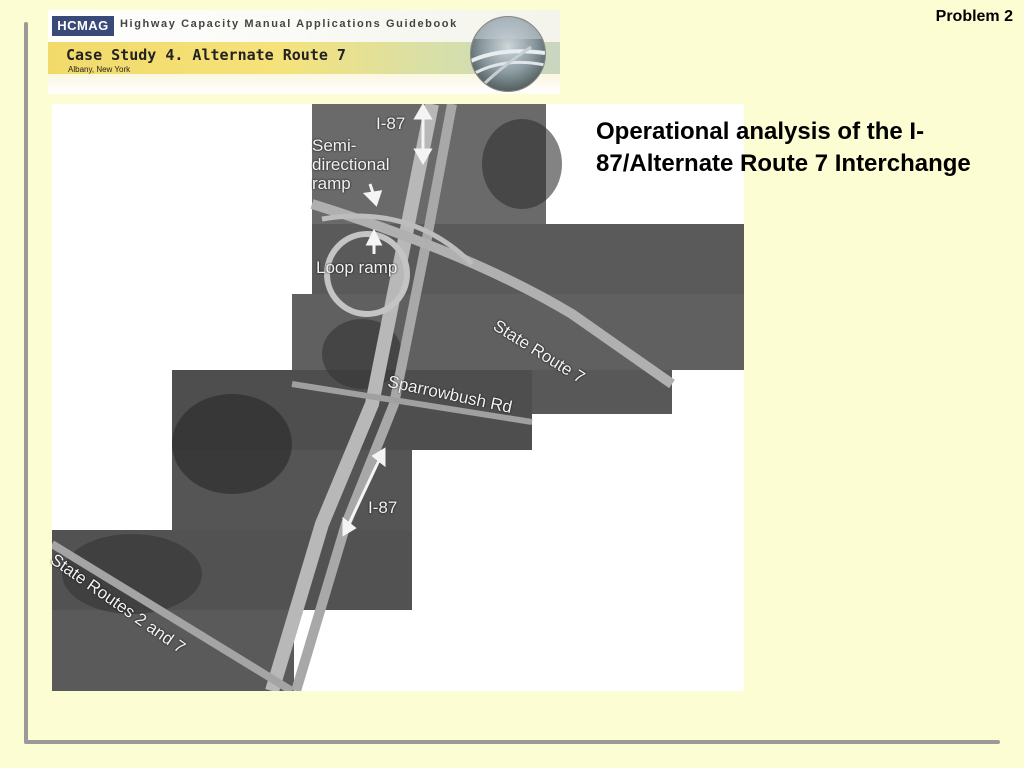 The image size is (1024, 768). What do you see at coordinates (206, 55) in the screenshot?
I see `case-study-title: Case Study 4. Alternate Route 7` at bounding box center [206, 55].